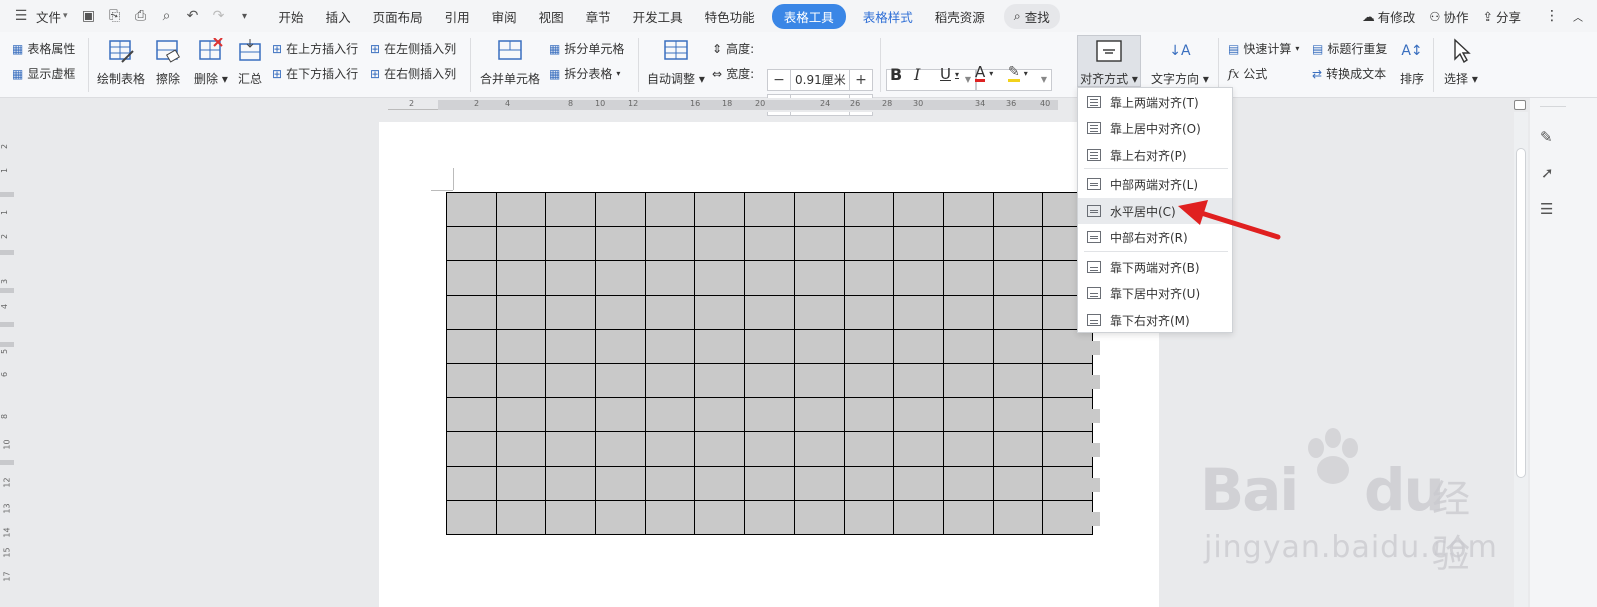 This screenshot has height=607, width=1597. Describe the element at coordinates (1546, 137) in the screenshot. I see `edit-icon: ✎` at that location.